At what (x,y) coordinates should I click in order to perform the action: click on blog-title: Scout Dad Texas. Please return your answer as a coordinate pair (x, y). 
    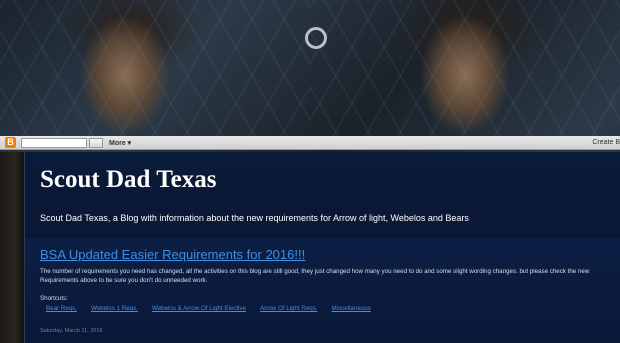
    Looking at the image, I should click on (128, 180).